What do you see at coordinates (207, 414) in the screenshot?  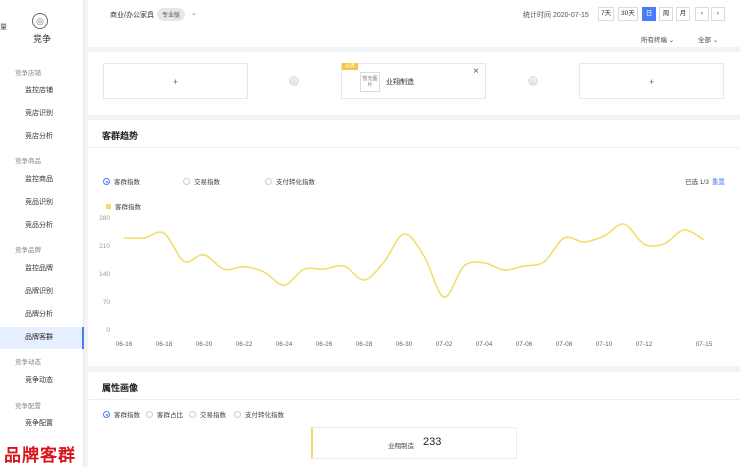 I see `attr-radio-trade: 交易指数` at bounding box center [207, 414].